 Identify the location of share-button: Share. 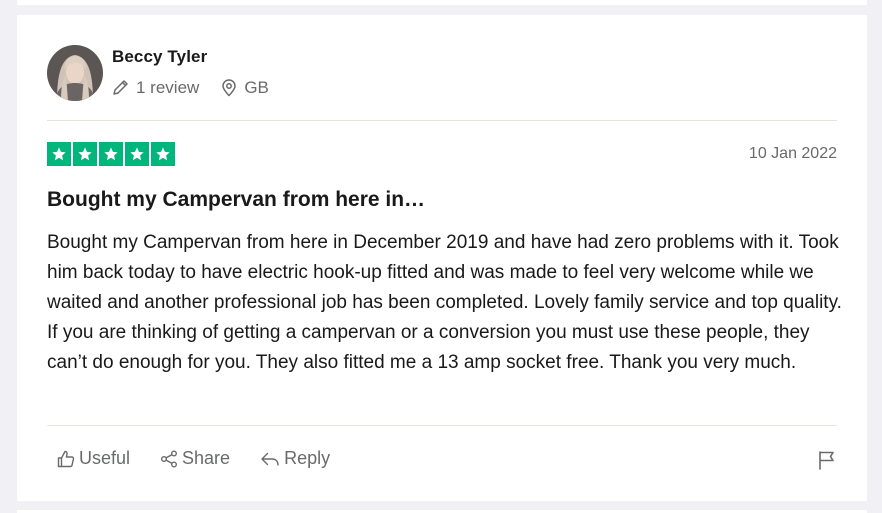
(195, 458).